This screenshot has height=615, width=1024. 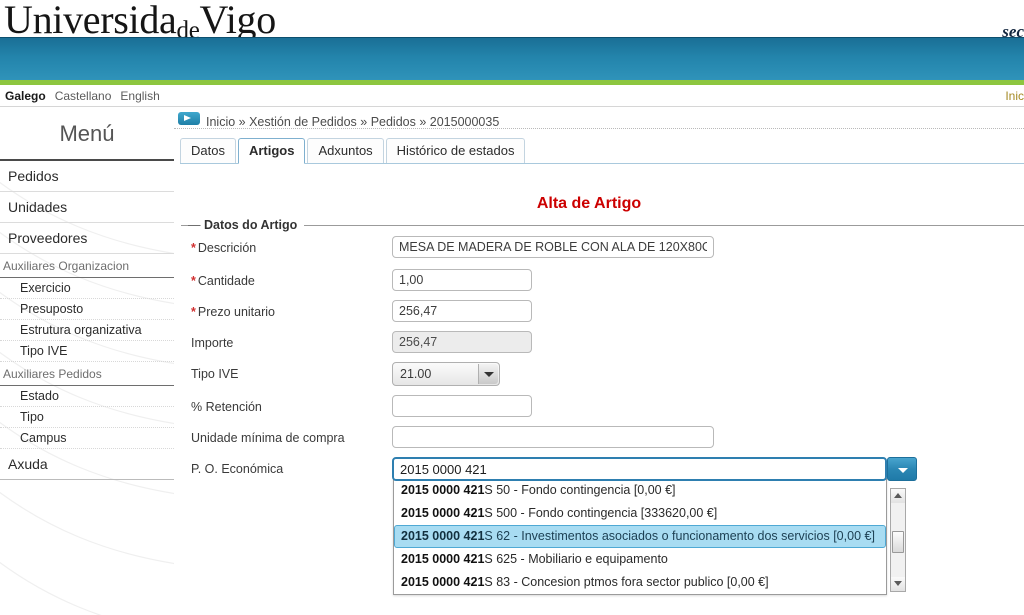 I want to click on autocomplete-scrollbar, so click(x=898, y=540).